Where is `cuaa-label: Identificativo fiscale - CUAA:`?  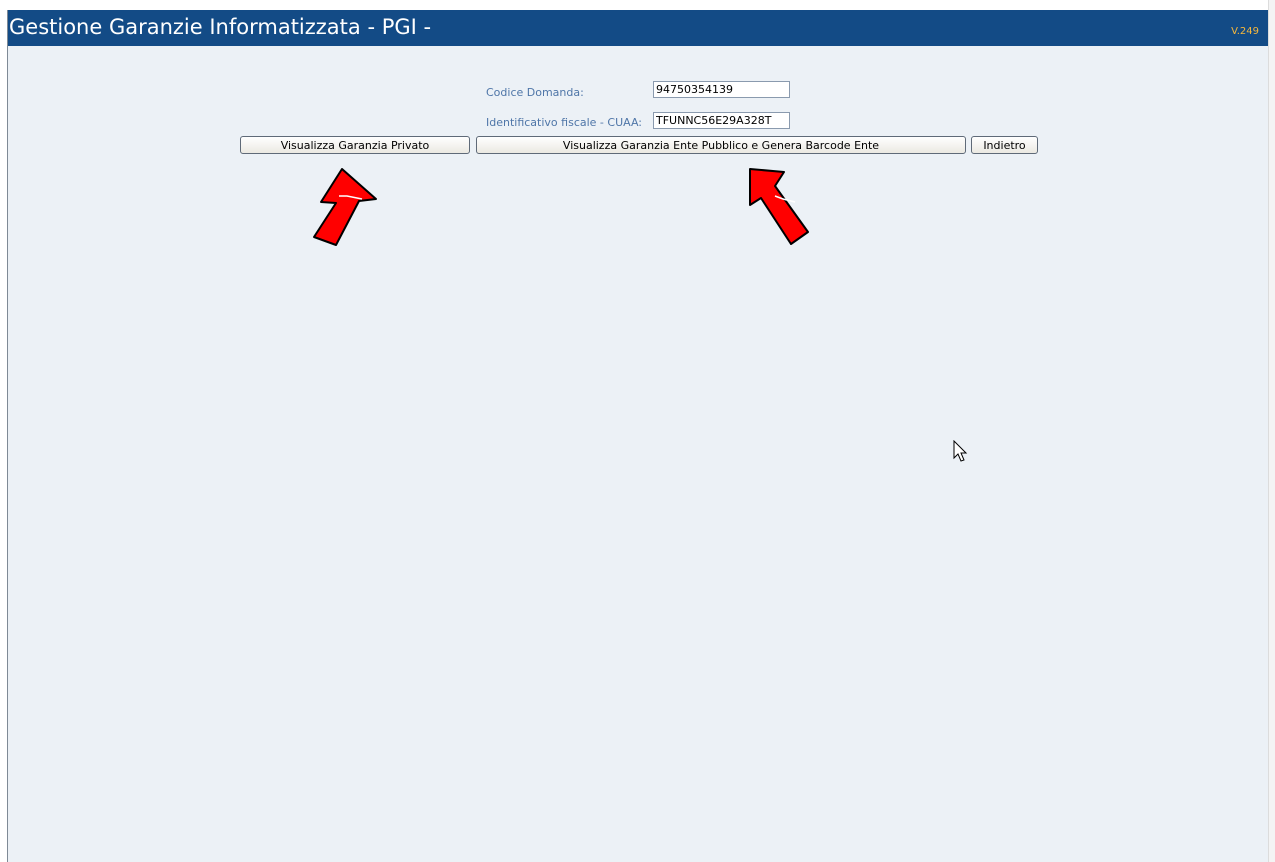
cuaa-label: Identificativo fiscale - CUAA: is located at coordinates (564, 122).